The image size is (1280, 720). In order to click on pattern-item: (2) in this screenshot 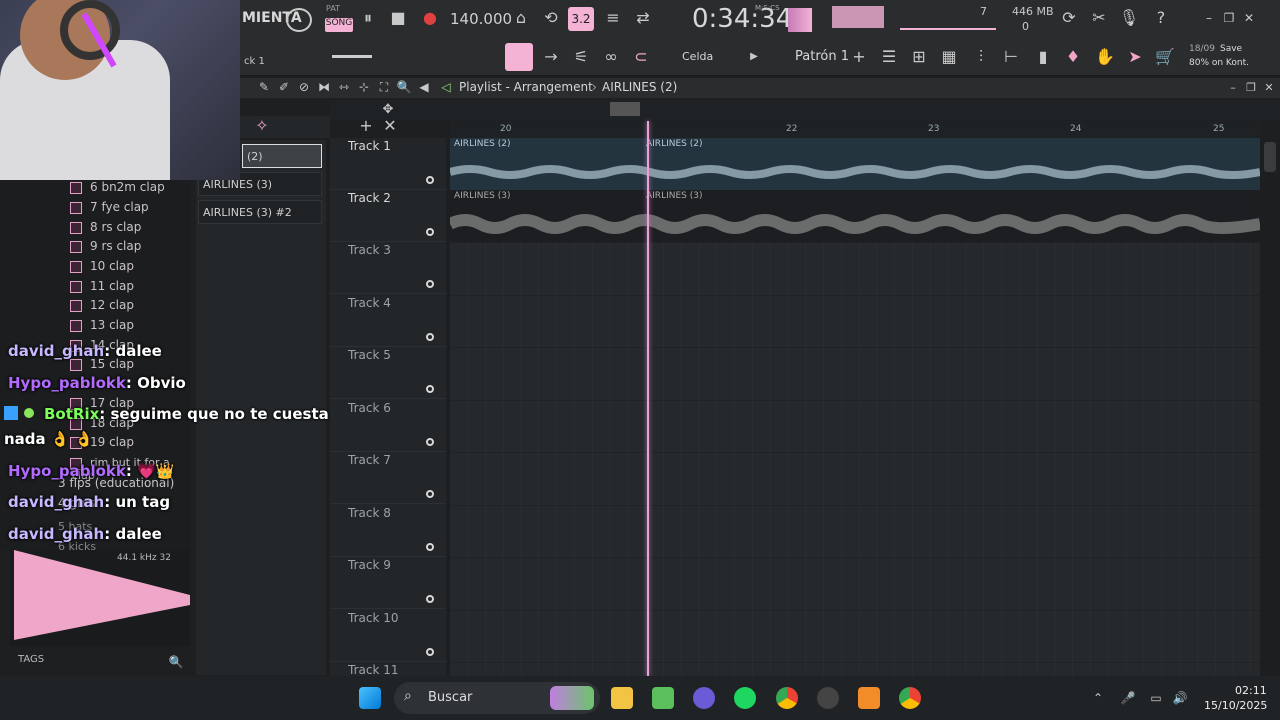, I will do `click(282, 156)`.